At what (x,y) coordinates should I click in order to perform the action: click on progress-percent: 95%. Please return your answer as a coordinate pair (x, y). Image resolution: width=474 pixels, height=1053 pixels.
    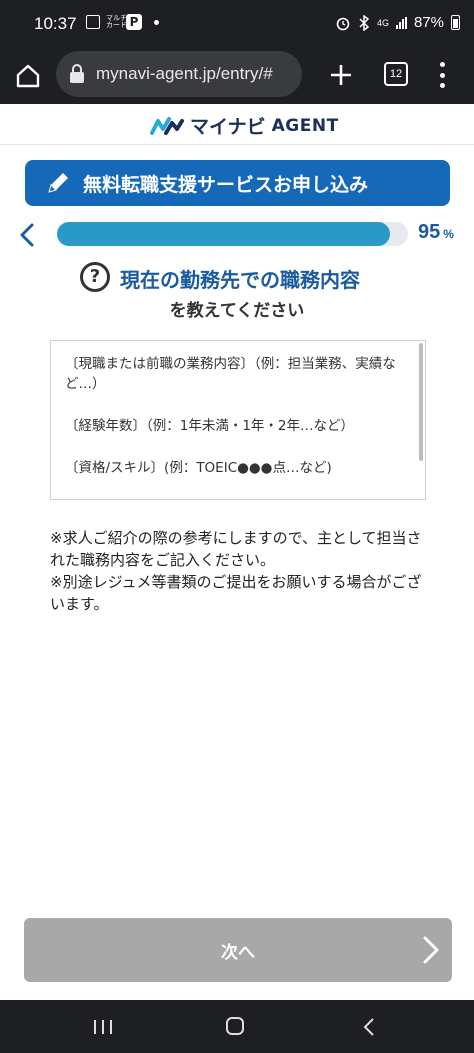
    Looking at the image, I should click on (436, 232).